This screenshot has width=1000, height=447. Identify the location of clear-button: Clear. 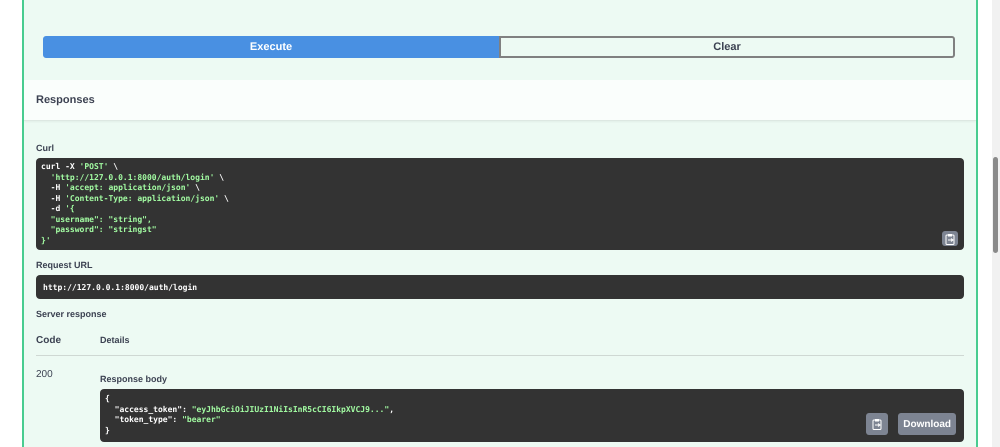
(727, 47).